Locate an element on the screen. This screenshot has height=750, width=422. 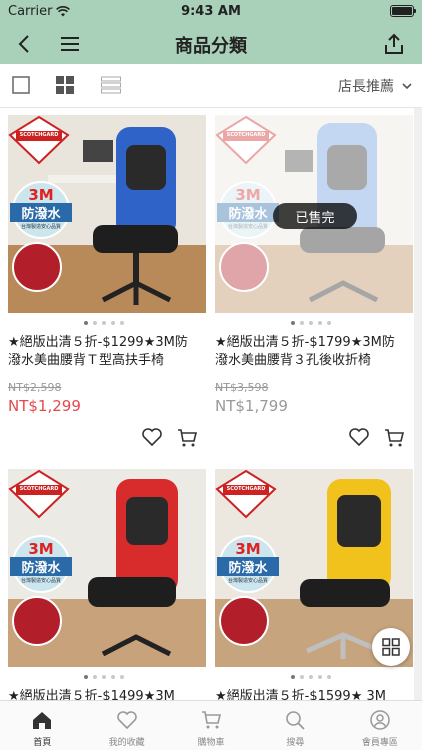
view-list-button is located at coordinates (111, 86).